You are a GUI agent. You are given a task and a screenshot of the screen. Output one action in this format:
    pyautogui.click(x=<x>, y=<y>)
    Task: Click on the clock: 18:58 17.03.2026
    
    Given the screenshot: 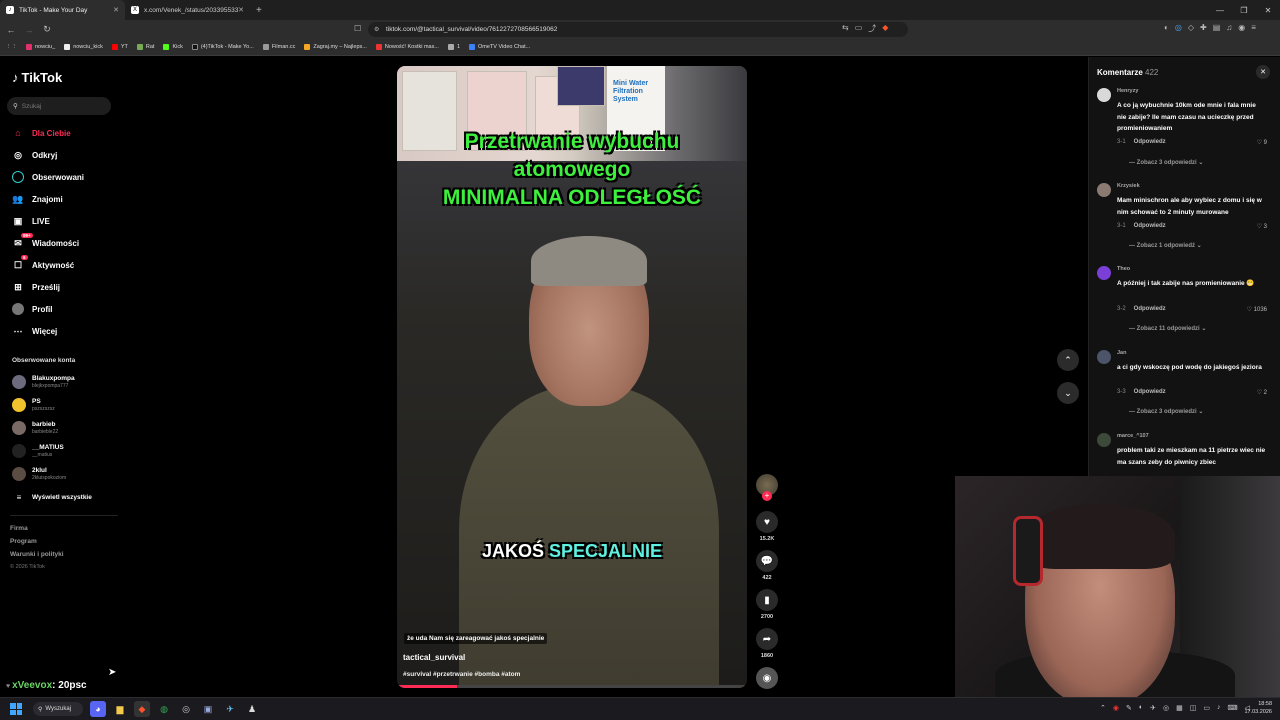 What is the action you would take?
    pyautogui.click(x=1258, y=708)
    